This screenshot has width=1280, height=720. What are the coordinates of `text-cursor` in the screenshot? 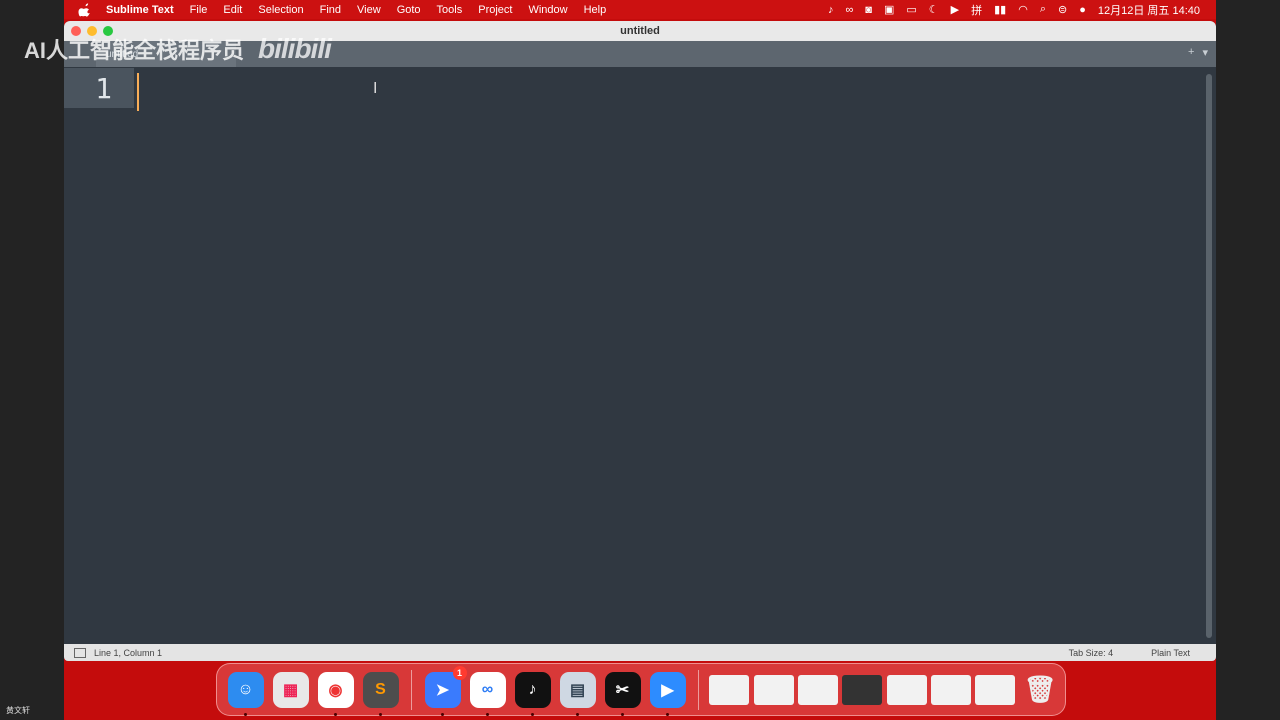 It's located at (138, 92).